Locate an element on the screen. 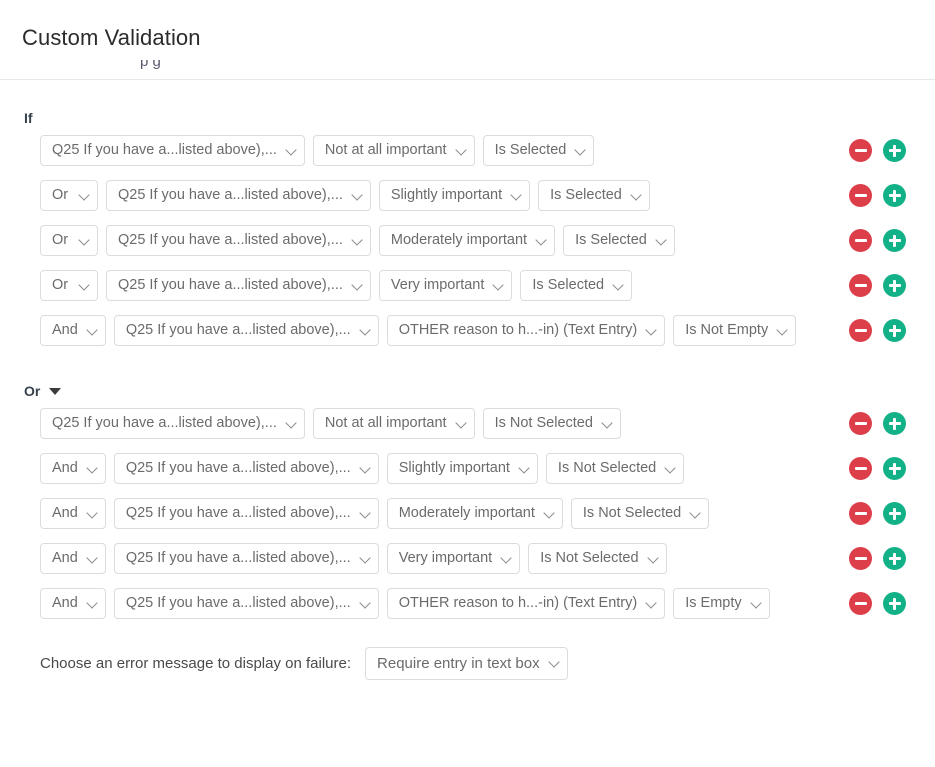 The height and width of the screenshot is (767, 935). caret-down-solid-icon is located at coordinates (55, 391).